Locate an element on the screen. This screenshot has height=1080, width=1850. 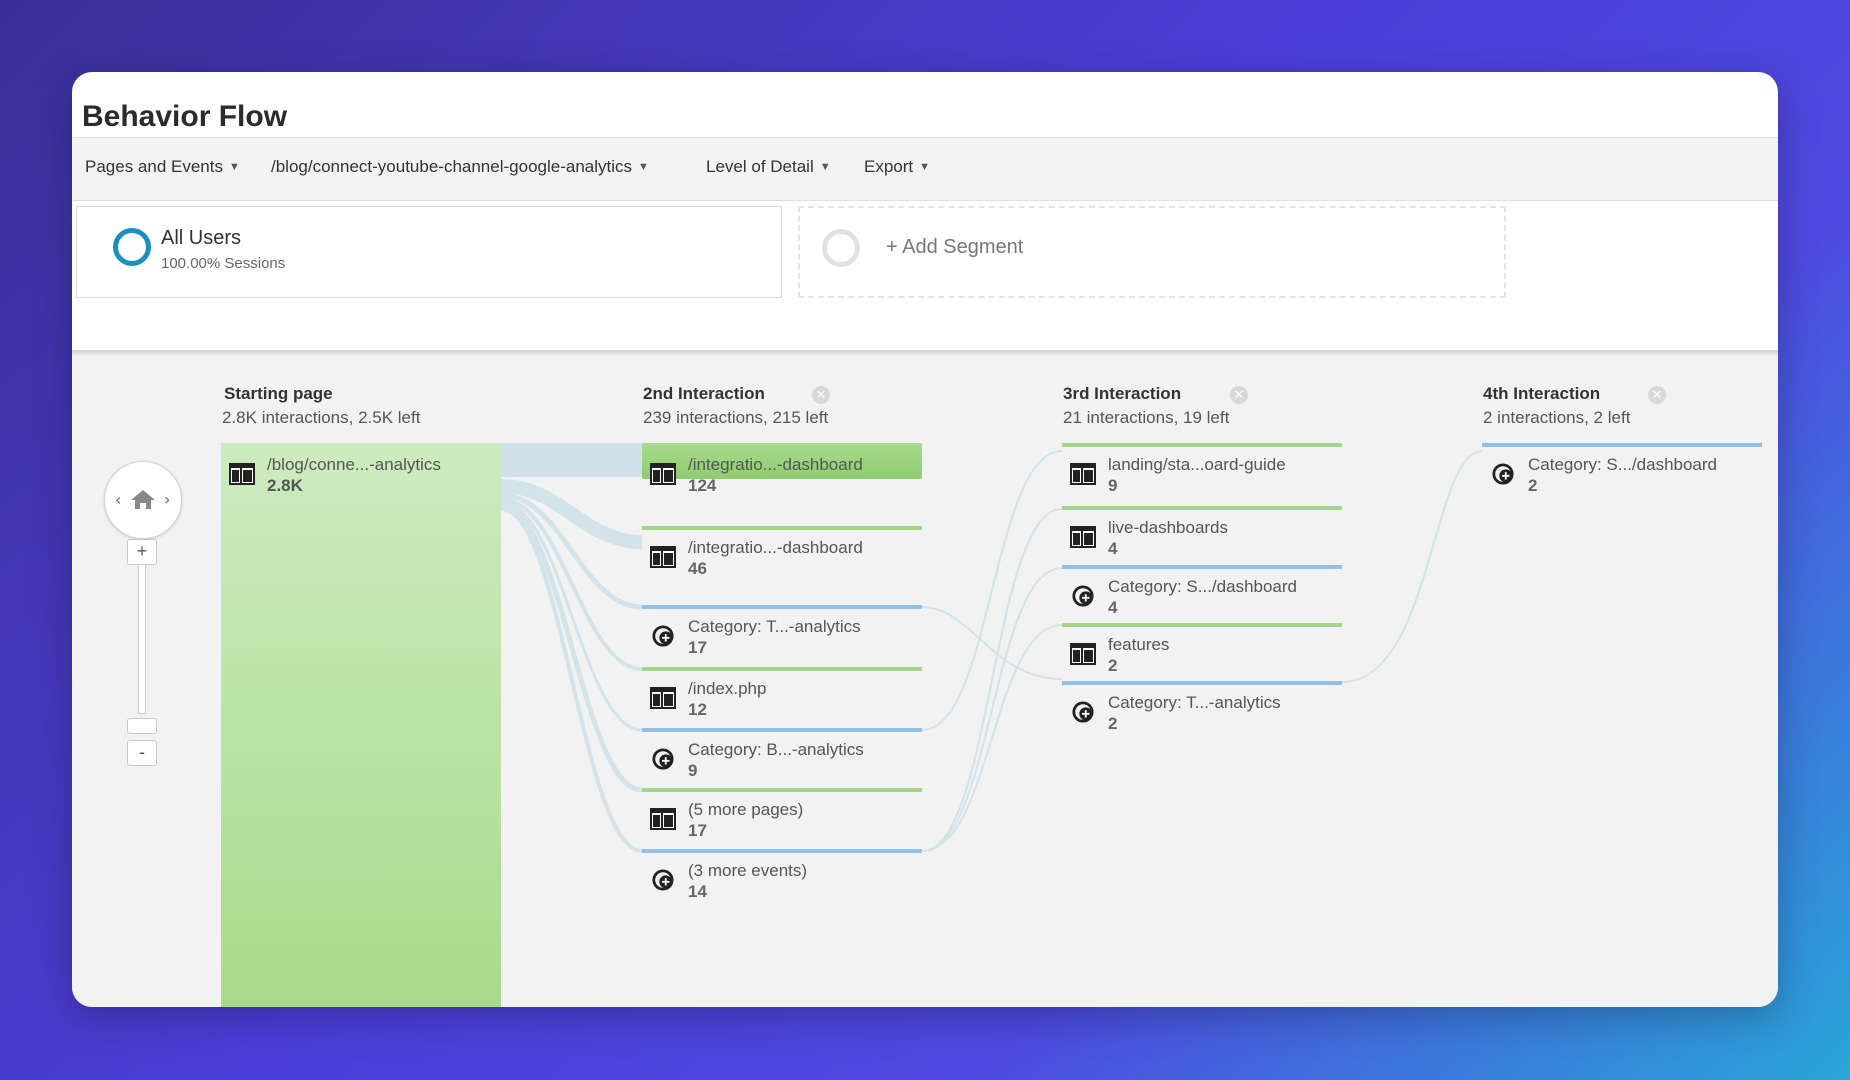
zoom-slider-track is located at coordinates (142, 639).